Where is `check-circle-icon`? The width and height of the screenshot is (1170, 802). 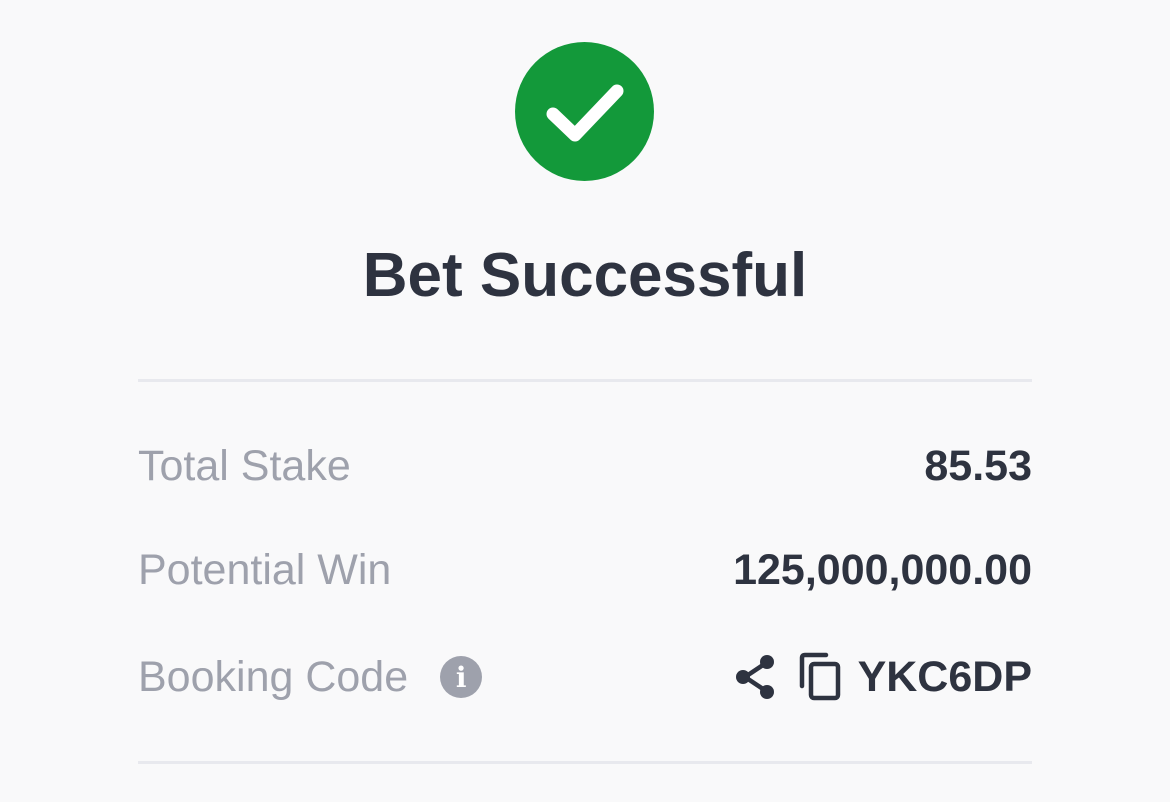 check-circle-icon is located at coordinates (584, 111).